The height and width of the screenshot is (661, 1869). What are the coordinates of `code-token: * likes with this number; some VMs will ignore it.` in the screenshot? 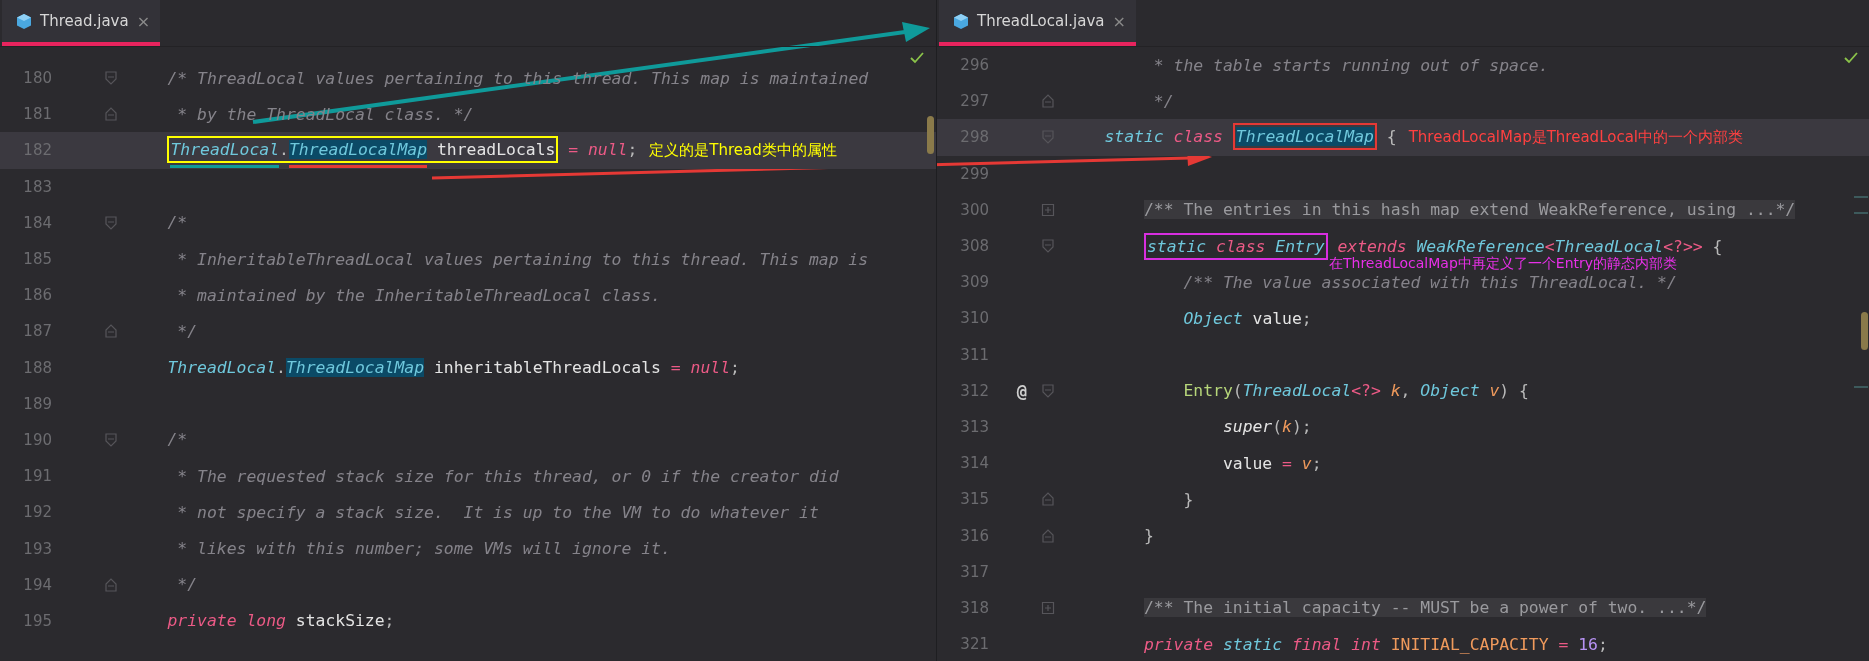 It's located at (424, 549).